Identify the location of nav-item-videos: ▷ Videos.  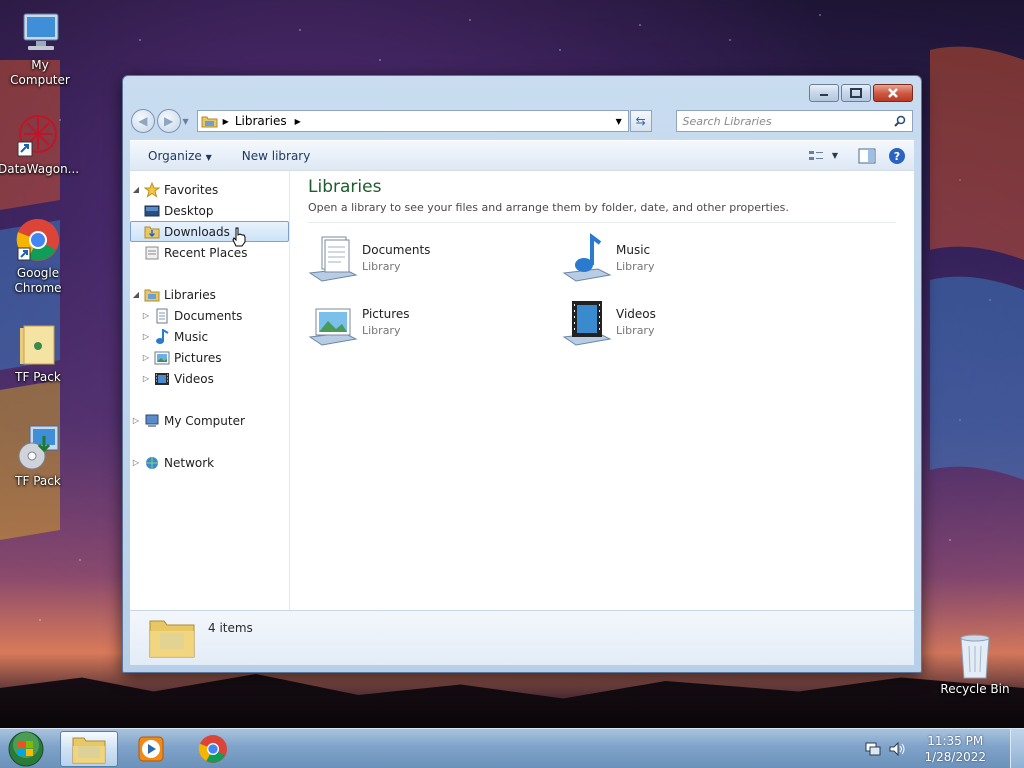
(209, 378).